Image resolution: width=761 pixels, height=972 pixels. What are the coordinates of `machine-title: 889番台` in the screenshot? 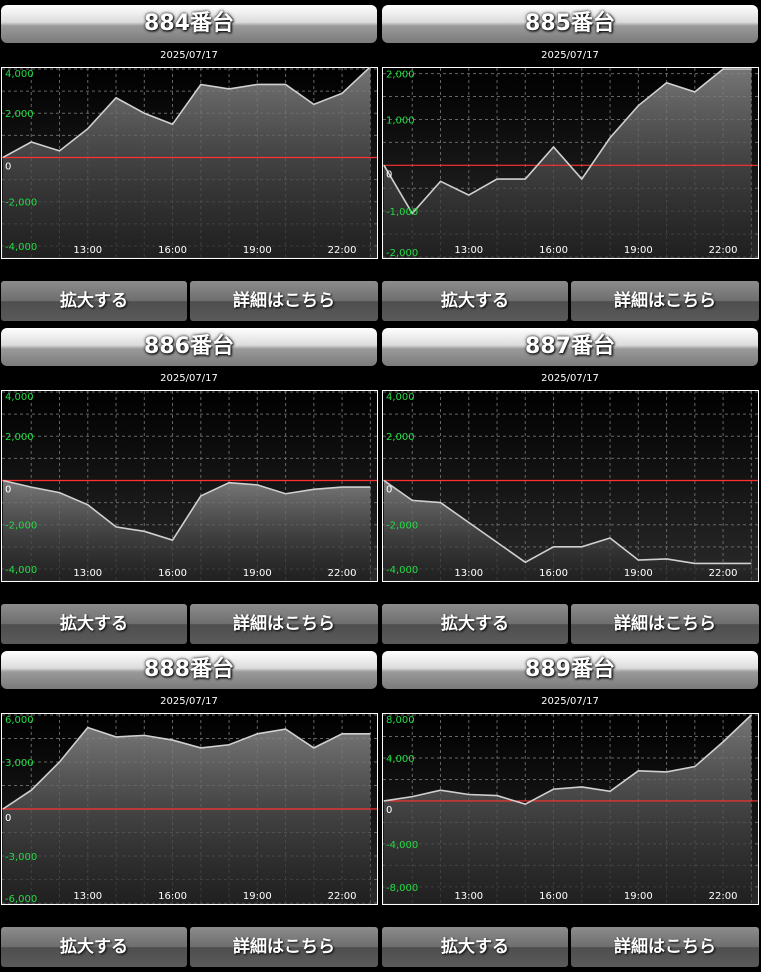 It's located at (570, 670).